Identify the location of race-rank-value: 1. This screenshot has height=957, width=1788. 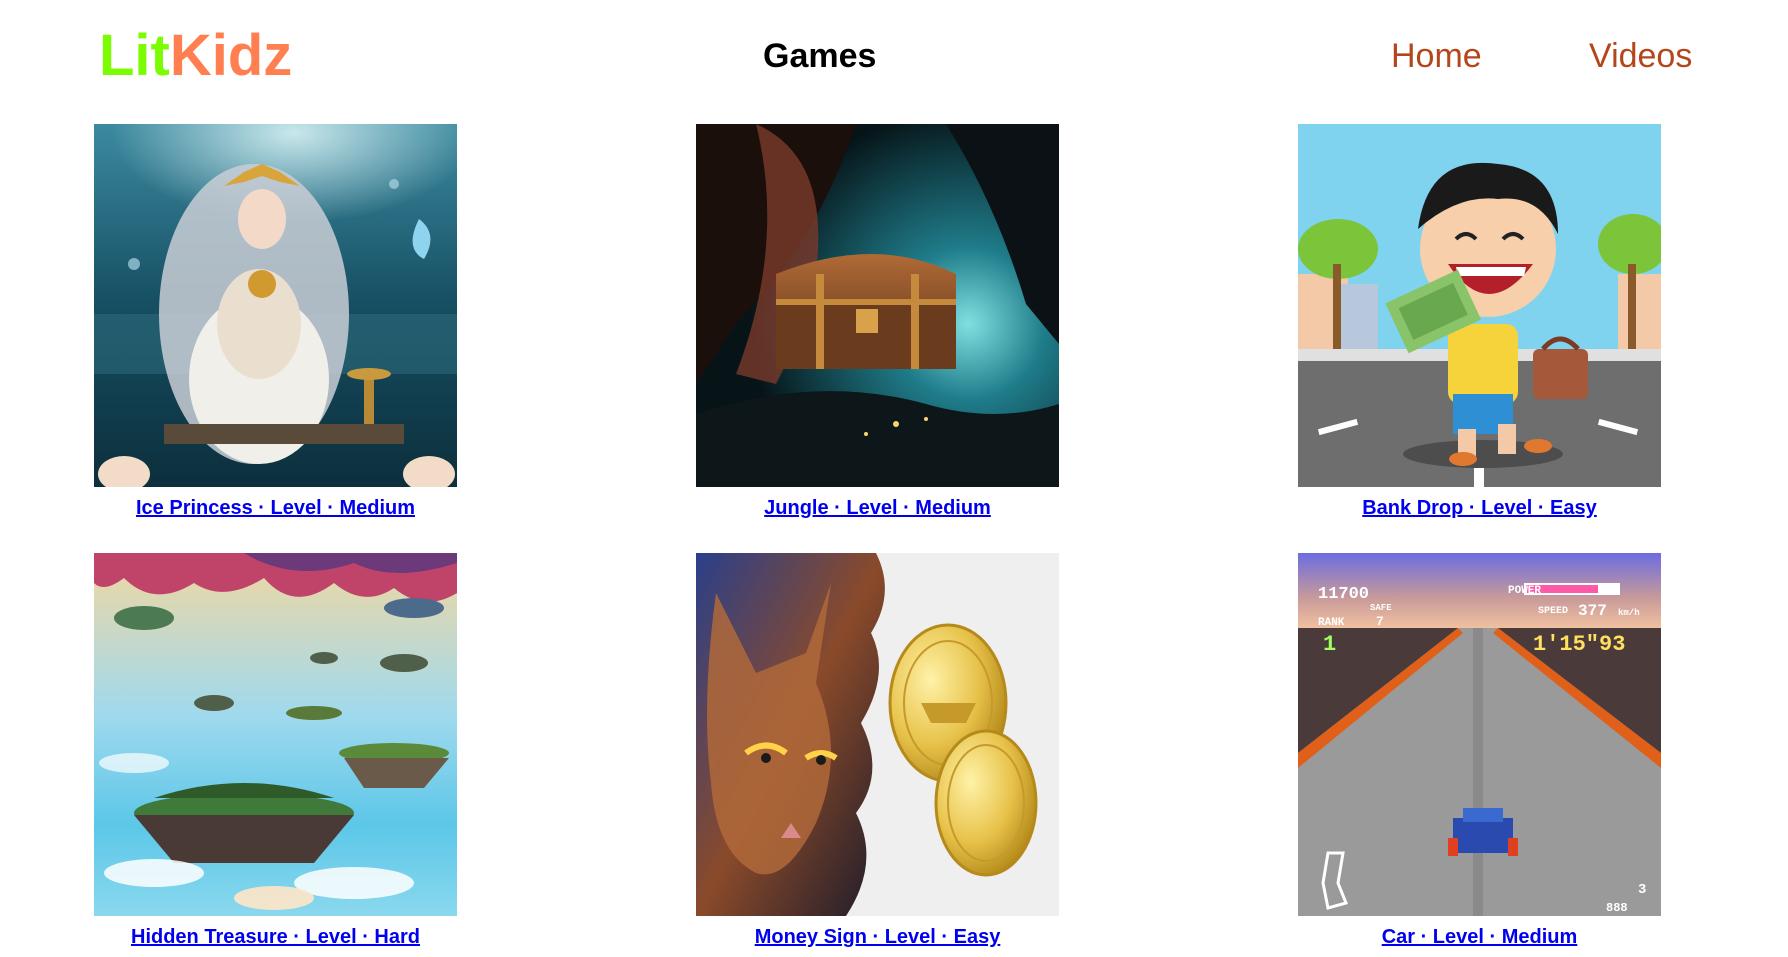
(1329, 644).